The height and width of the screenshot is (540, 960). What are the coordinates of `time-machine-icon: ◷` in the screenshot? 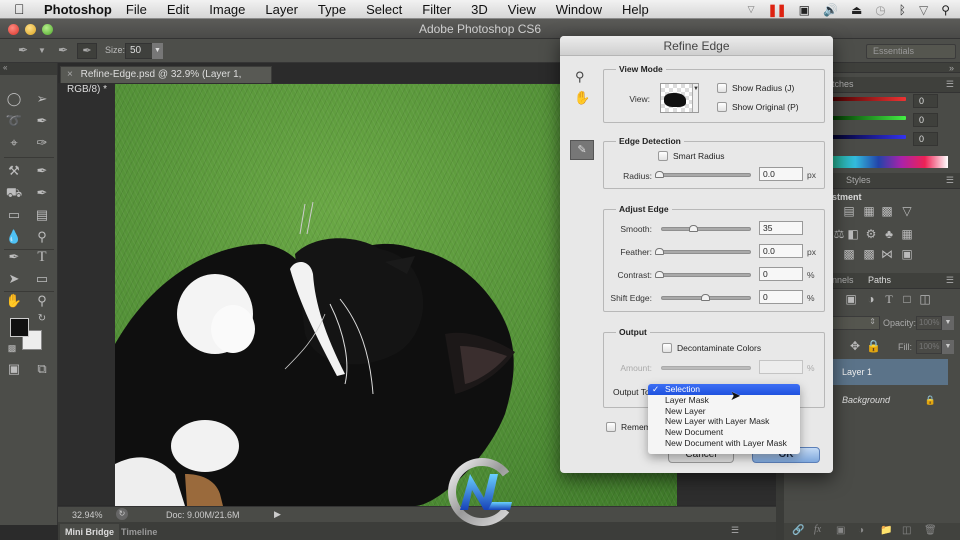 It's located at (880, 10).